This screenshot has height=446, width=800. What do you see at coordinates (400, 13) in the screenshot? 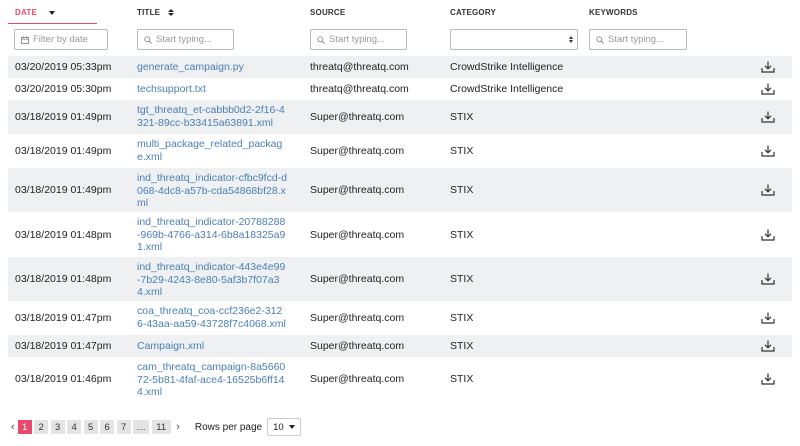
I see `table-header: DATE TITLE SOURCE CATEGORY KEYWORDS` at bounding box center [400, 13].